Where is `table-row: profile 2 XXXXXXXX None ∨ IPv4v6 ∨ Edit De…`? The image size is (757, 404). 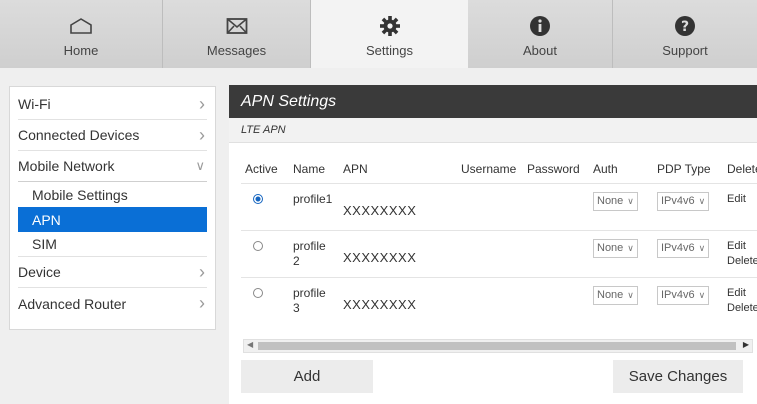 table-row: profile 2 XXXXXXXX None ∨ IPv4v6 ∨ Edit De… is located at coordinates (499, 253).